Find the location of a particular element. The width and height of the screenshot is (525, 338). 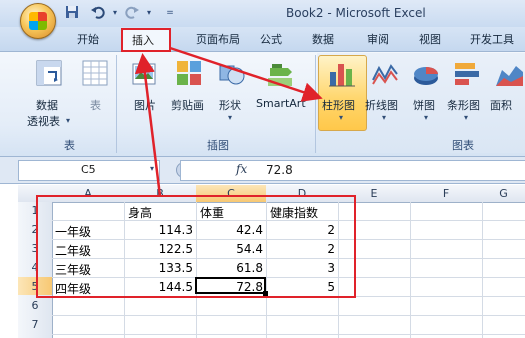

arrow-to-insert-tab is located at coordinates (148, 125).